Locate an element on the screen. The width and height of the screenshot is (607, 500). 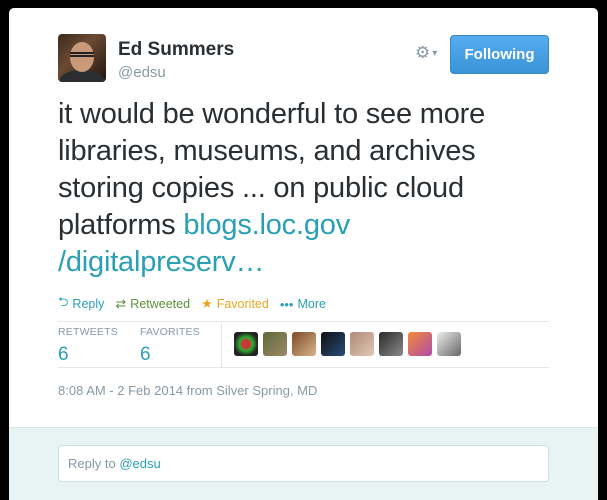
reply-icon: ⮌ is located at coordinates (63, 301).